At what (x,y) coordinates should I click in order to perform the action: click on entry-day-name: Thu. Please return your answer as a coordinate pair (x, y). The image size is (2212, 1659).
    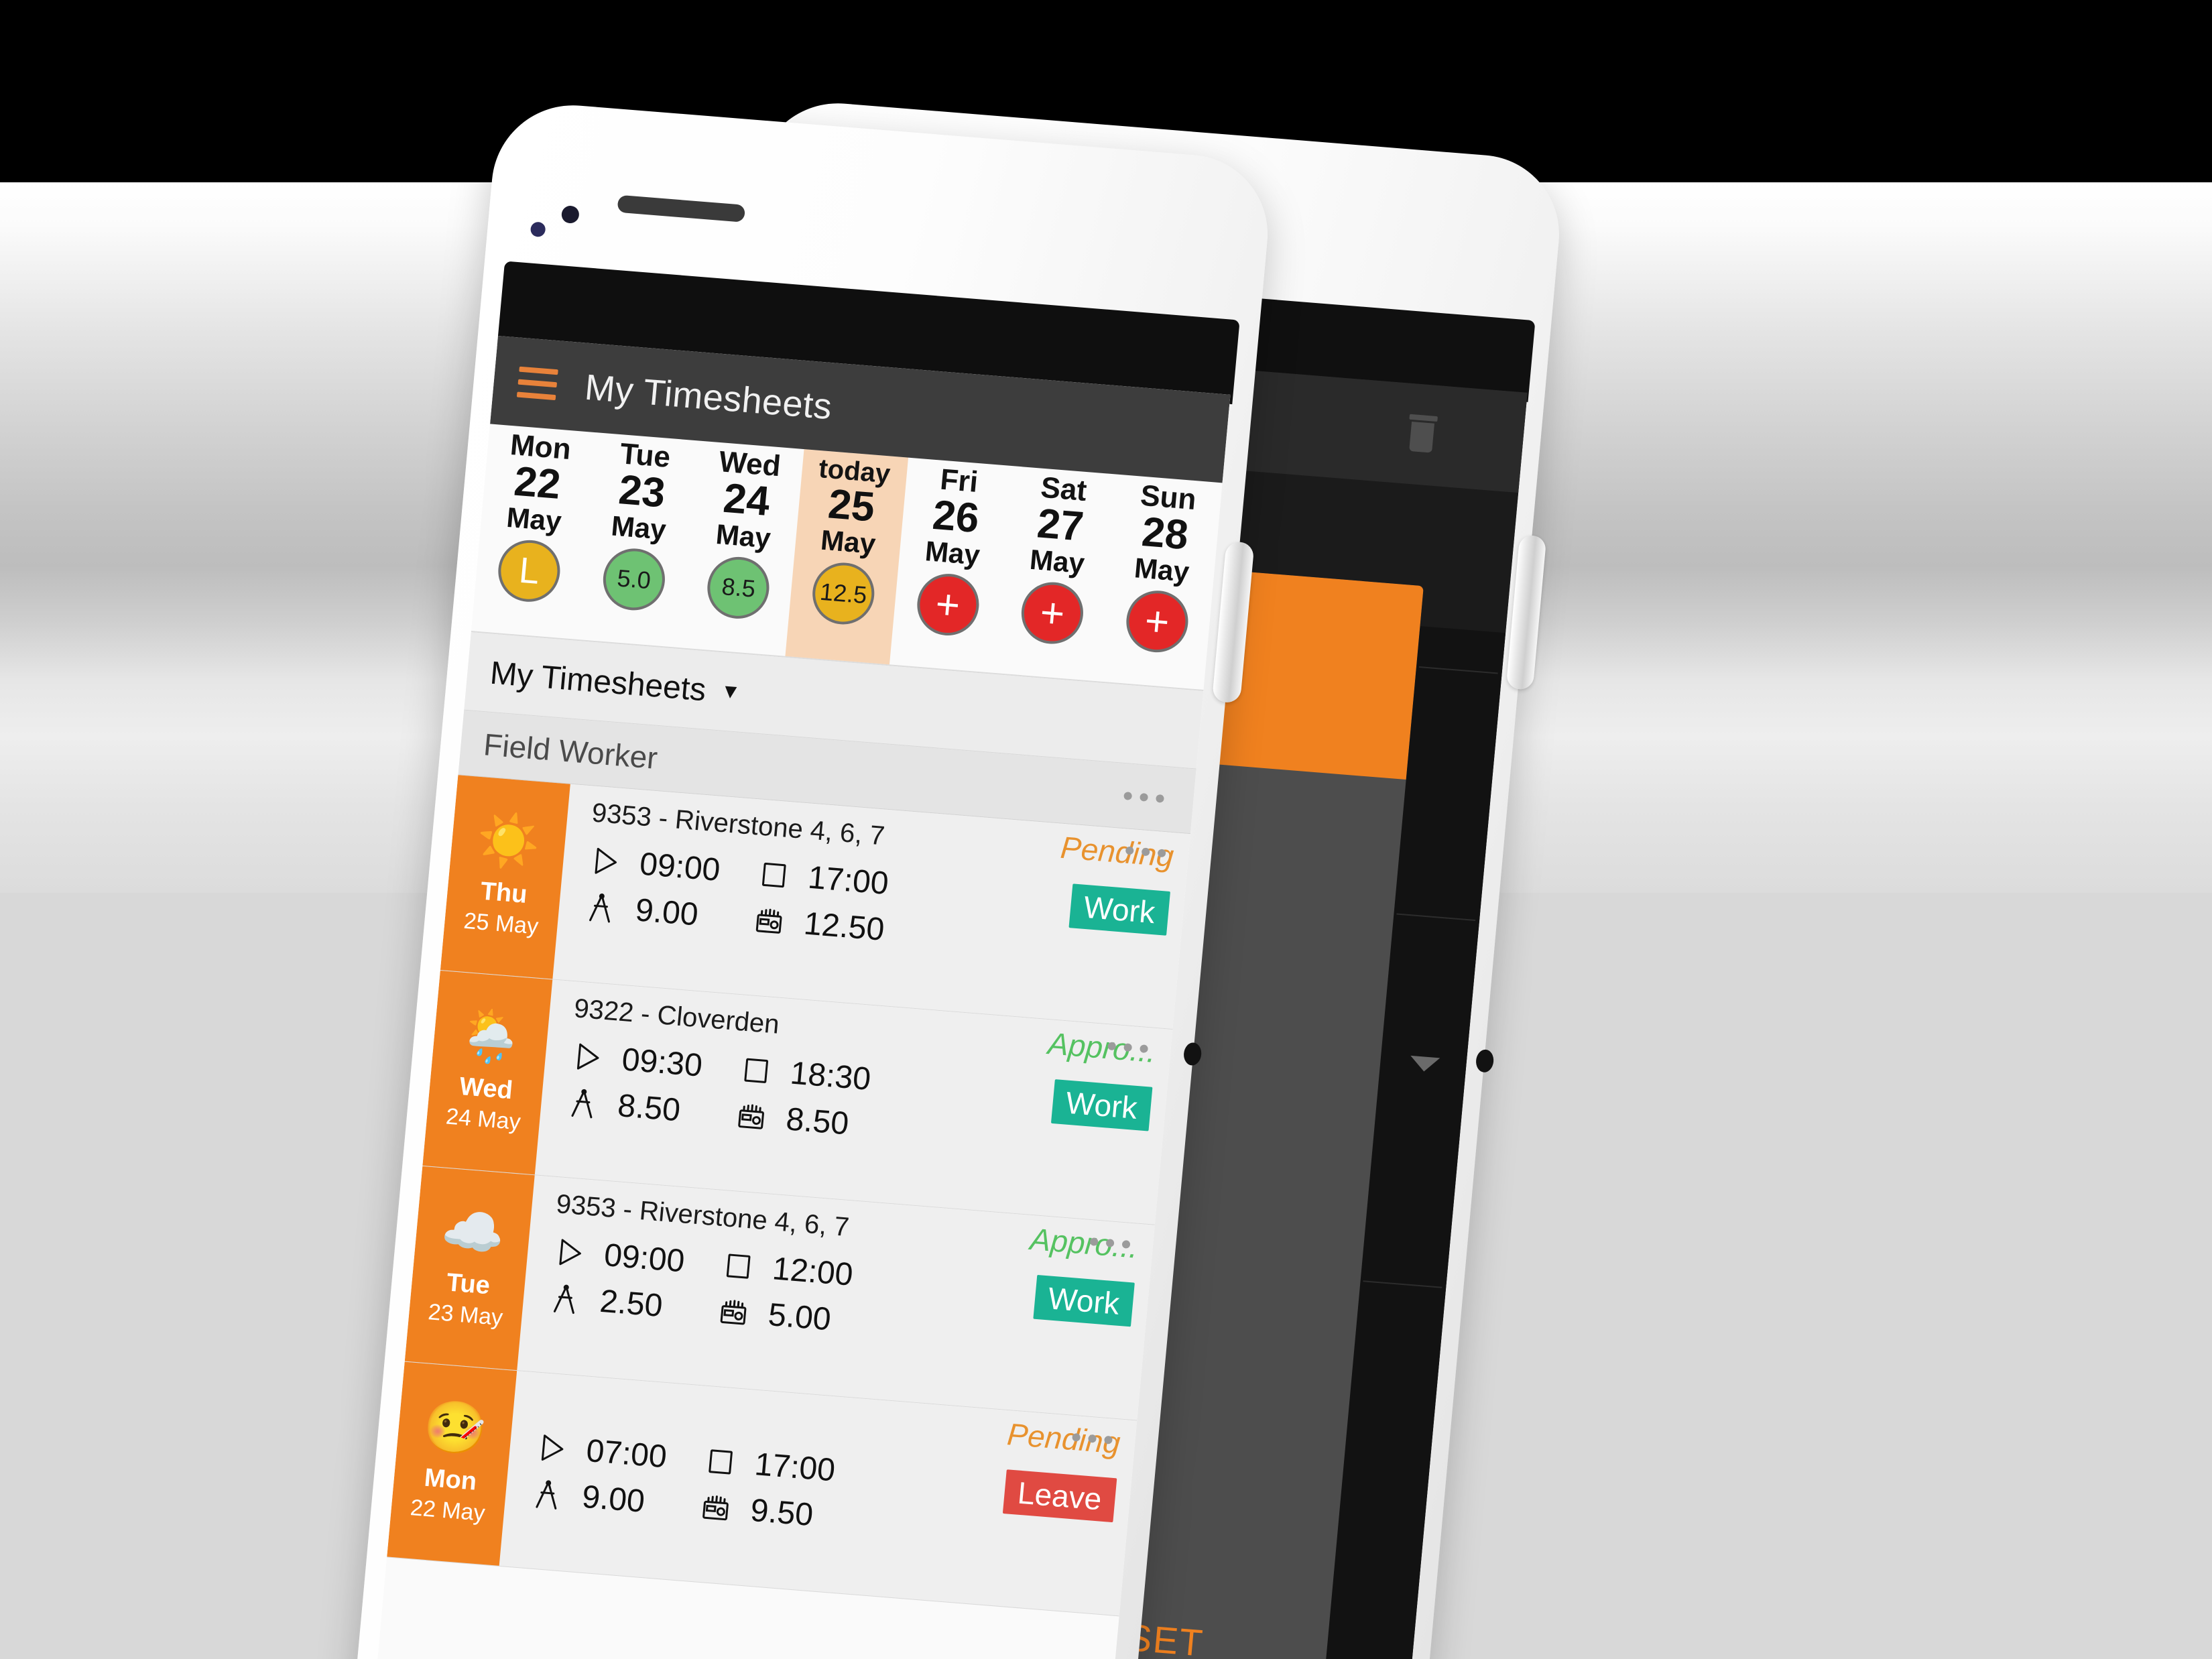
    Looking at the image, I should click on (504, 893).